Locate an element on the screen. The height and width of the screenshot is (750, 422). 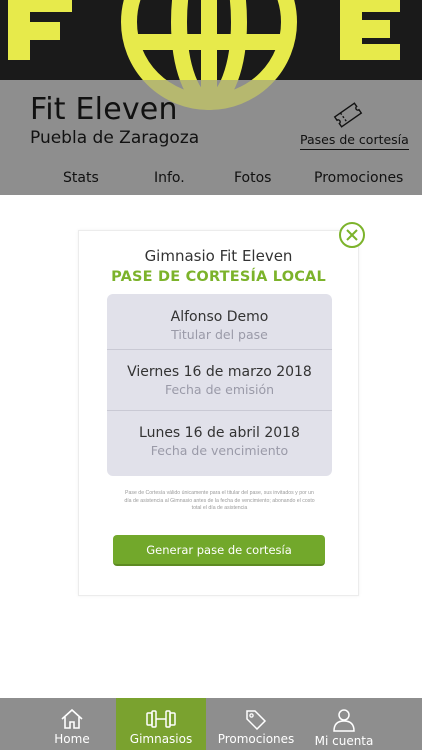
nav-promociones-label: Promociones is located at coordinates (256, 739).